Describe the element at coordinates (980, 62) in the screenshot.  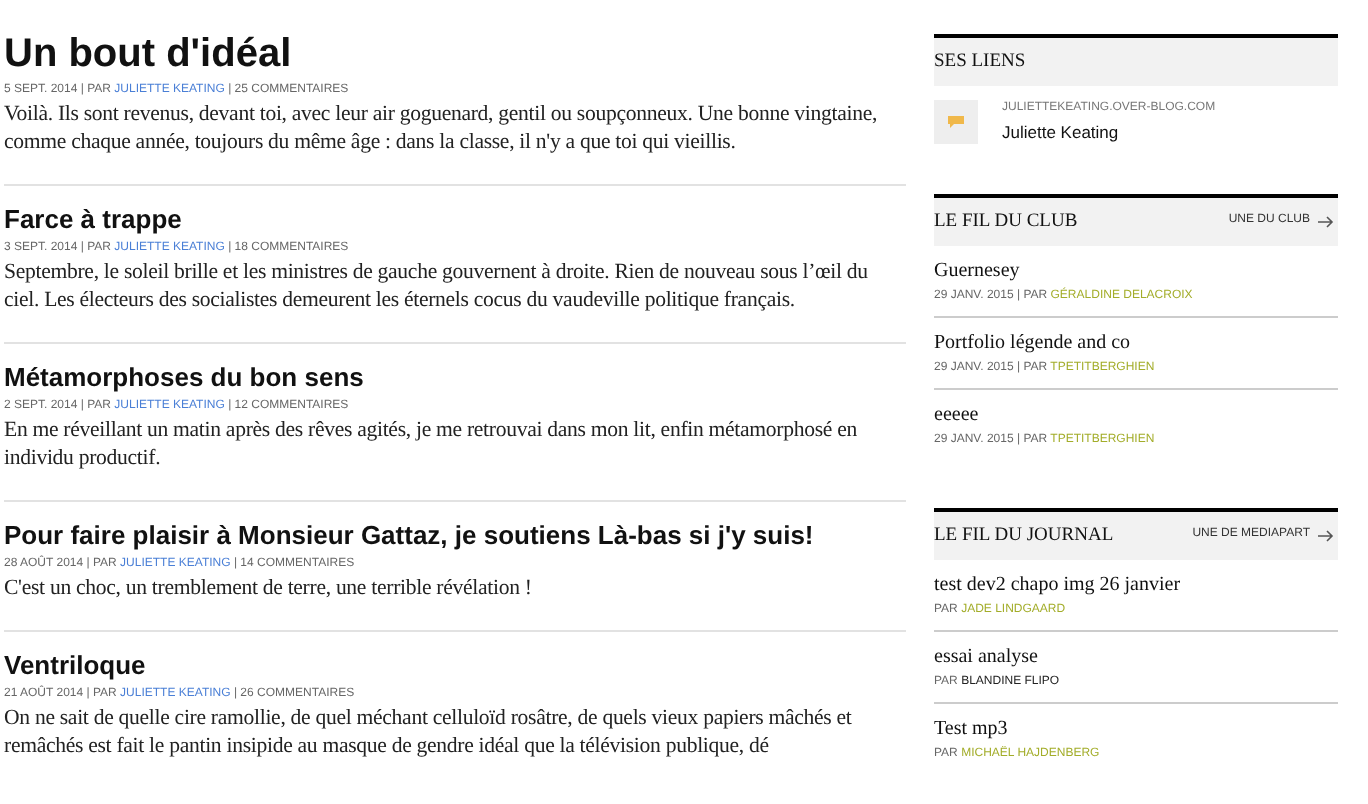
I see `section-title: SES LIENS` at that location.